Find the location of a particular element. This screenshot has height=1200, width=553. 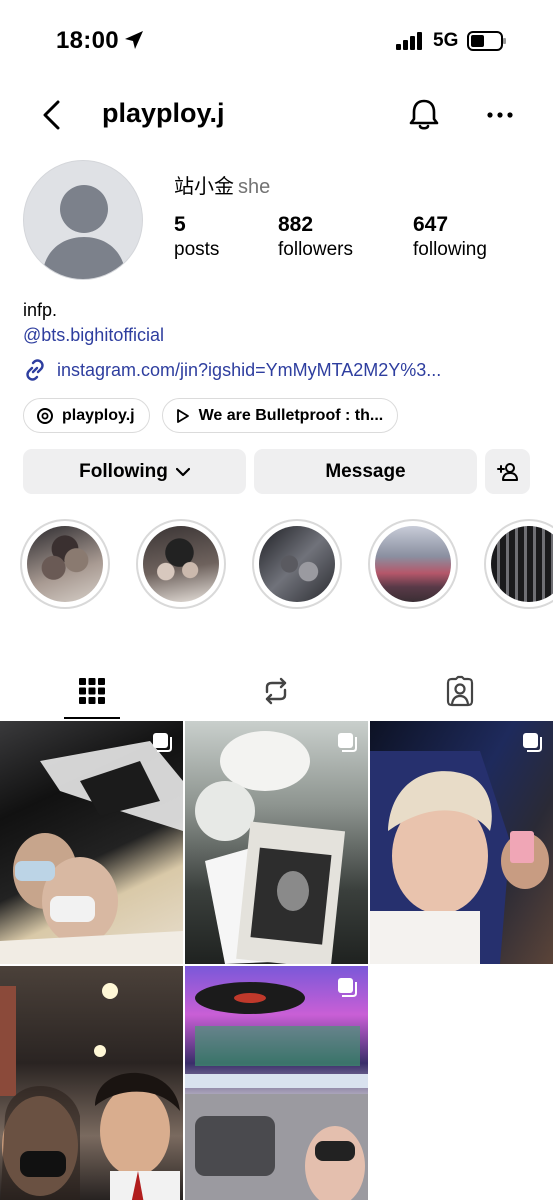

tab-tagged is located at coordinates (460, 691).